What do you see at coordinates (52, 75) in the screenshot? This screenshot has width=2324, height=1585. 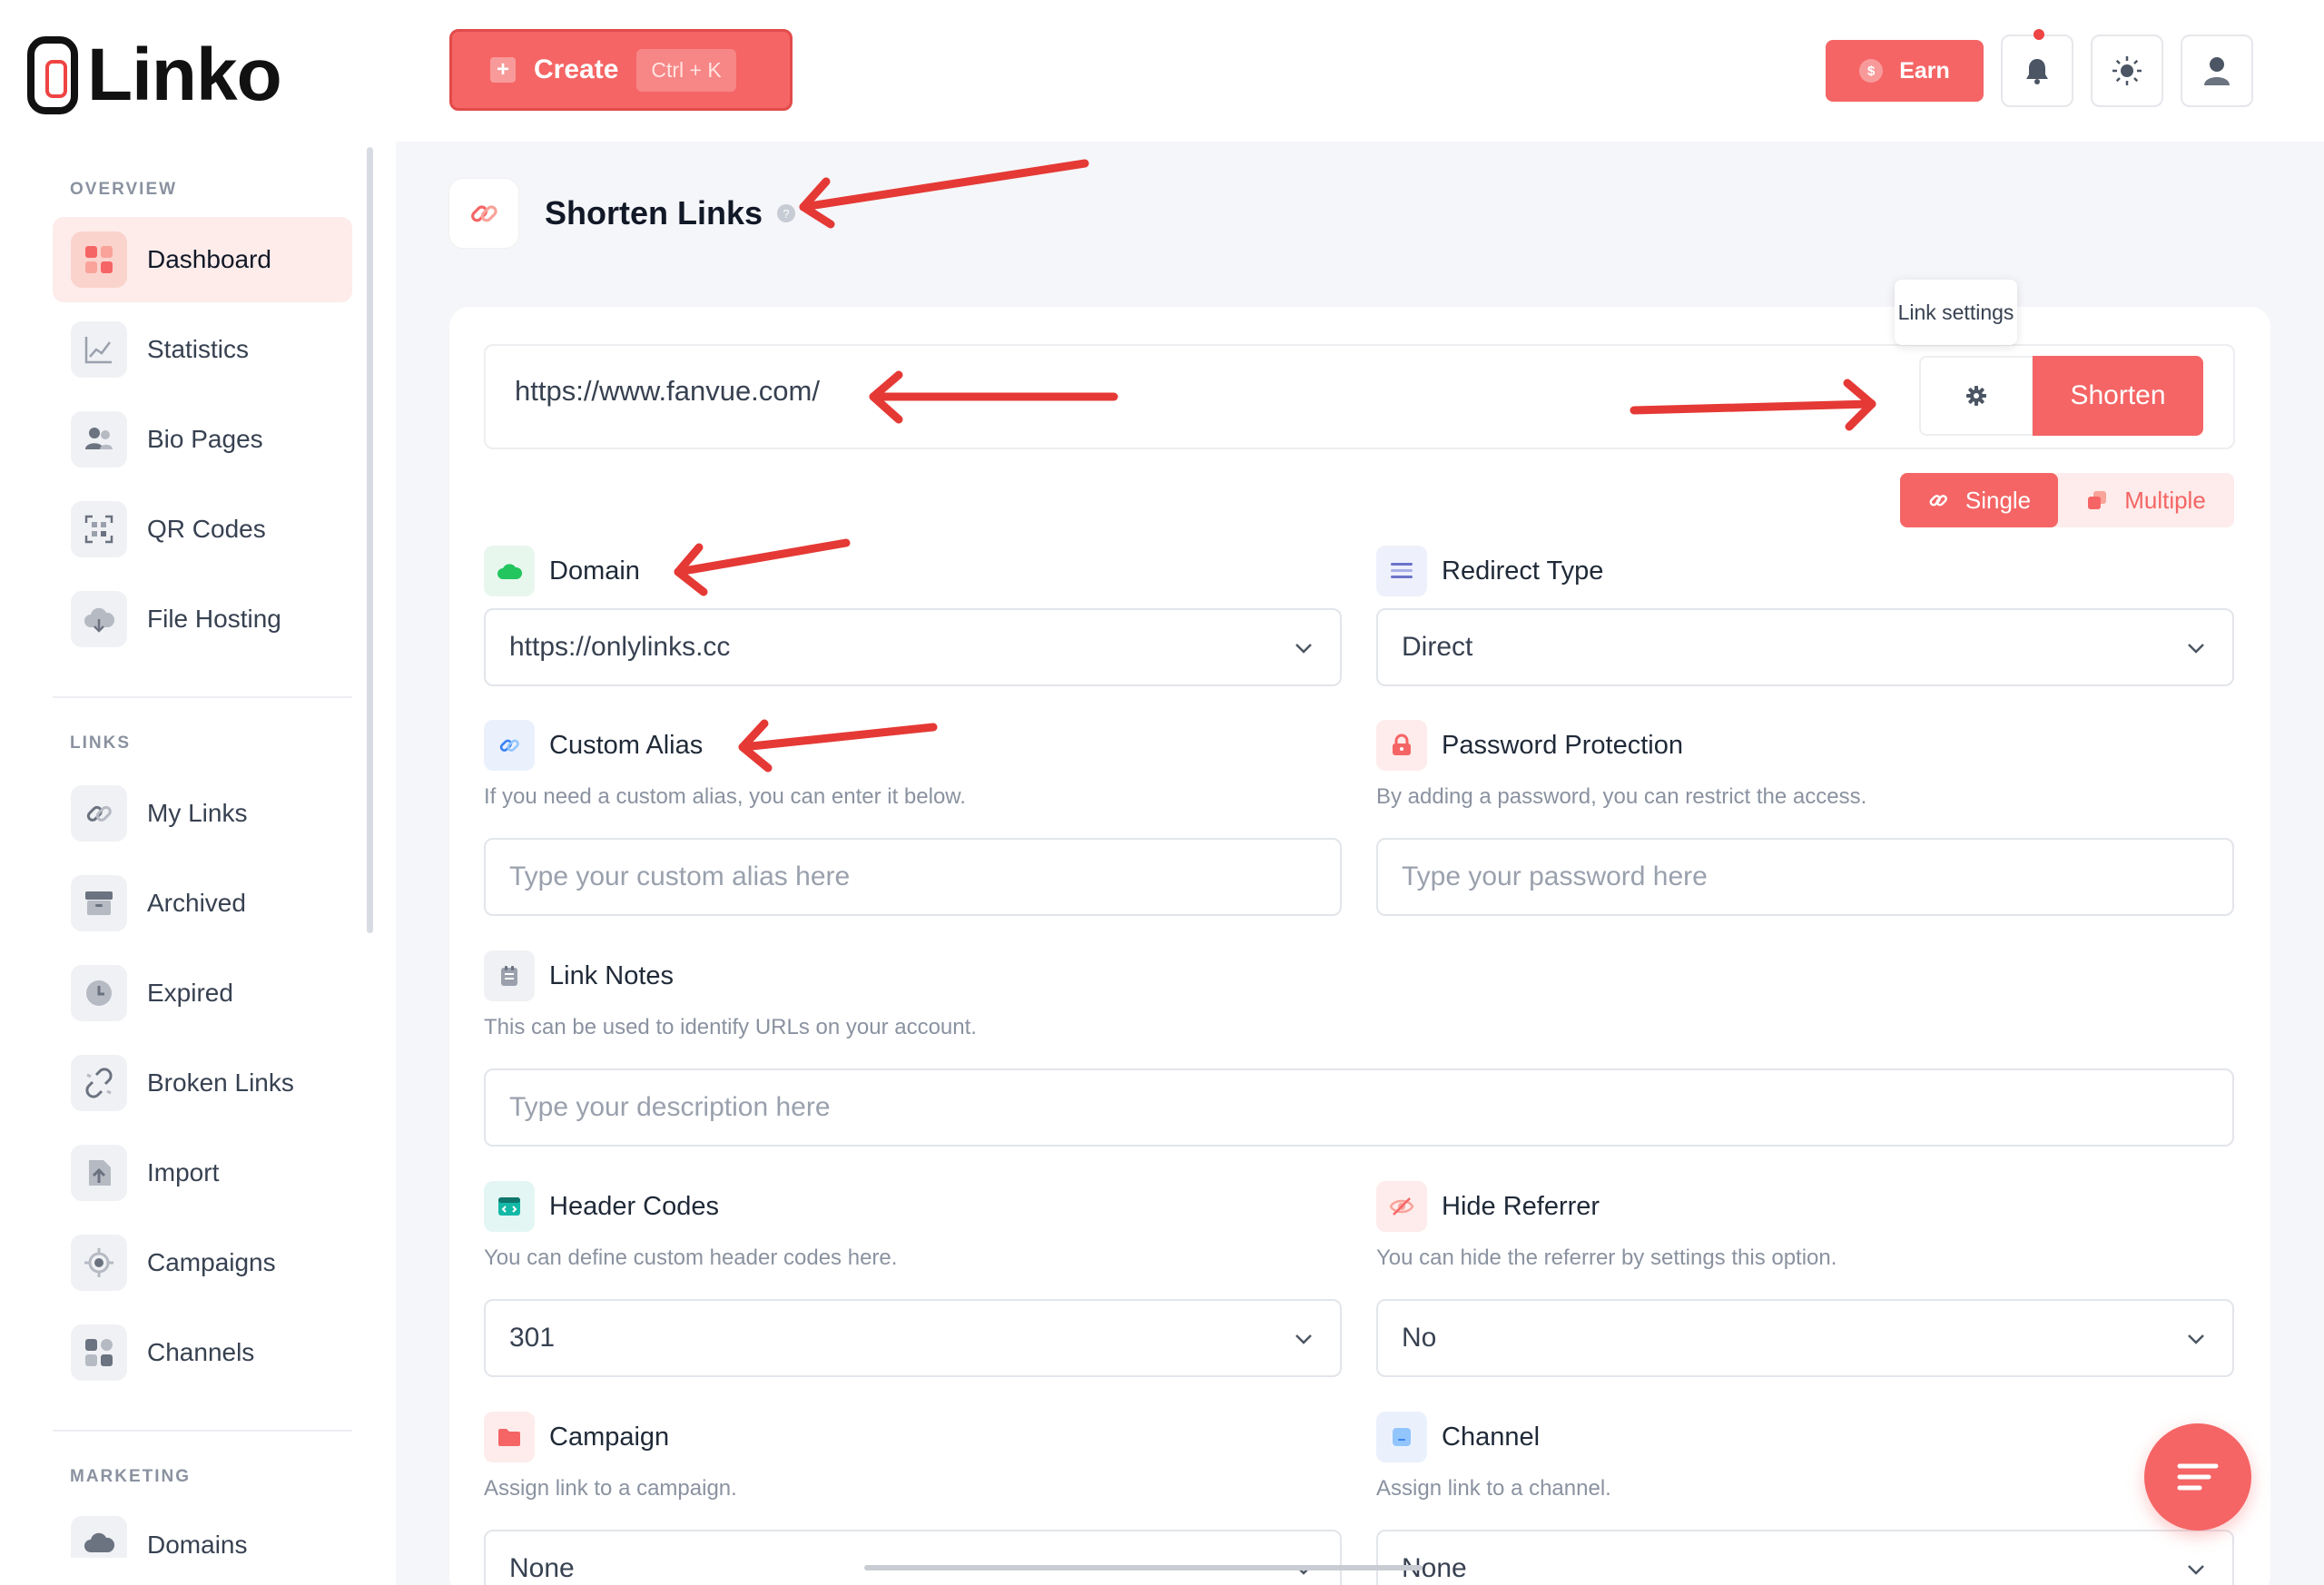 I see `logo-icon` at bounding box center [52, 75].